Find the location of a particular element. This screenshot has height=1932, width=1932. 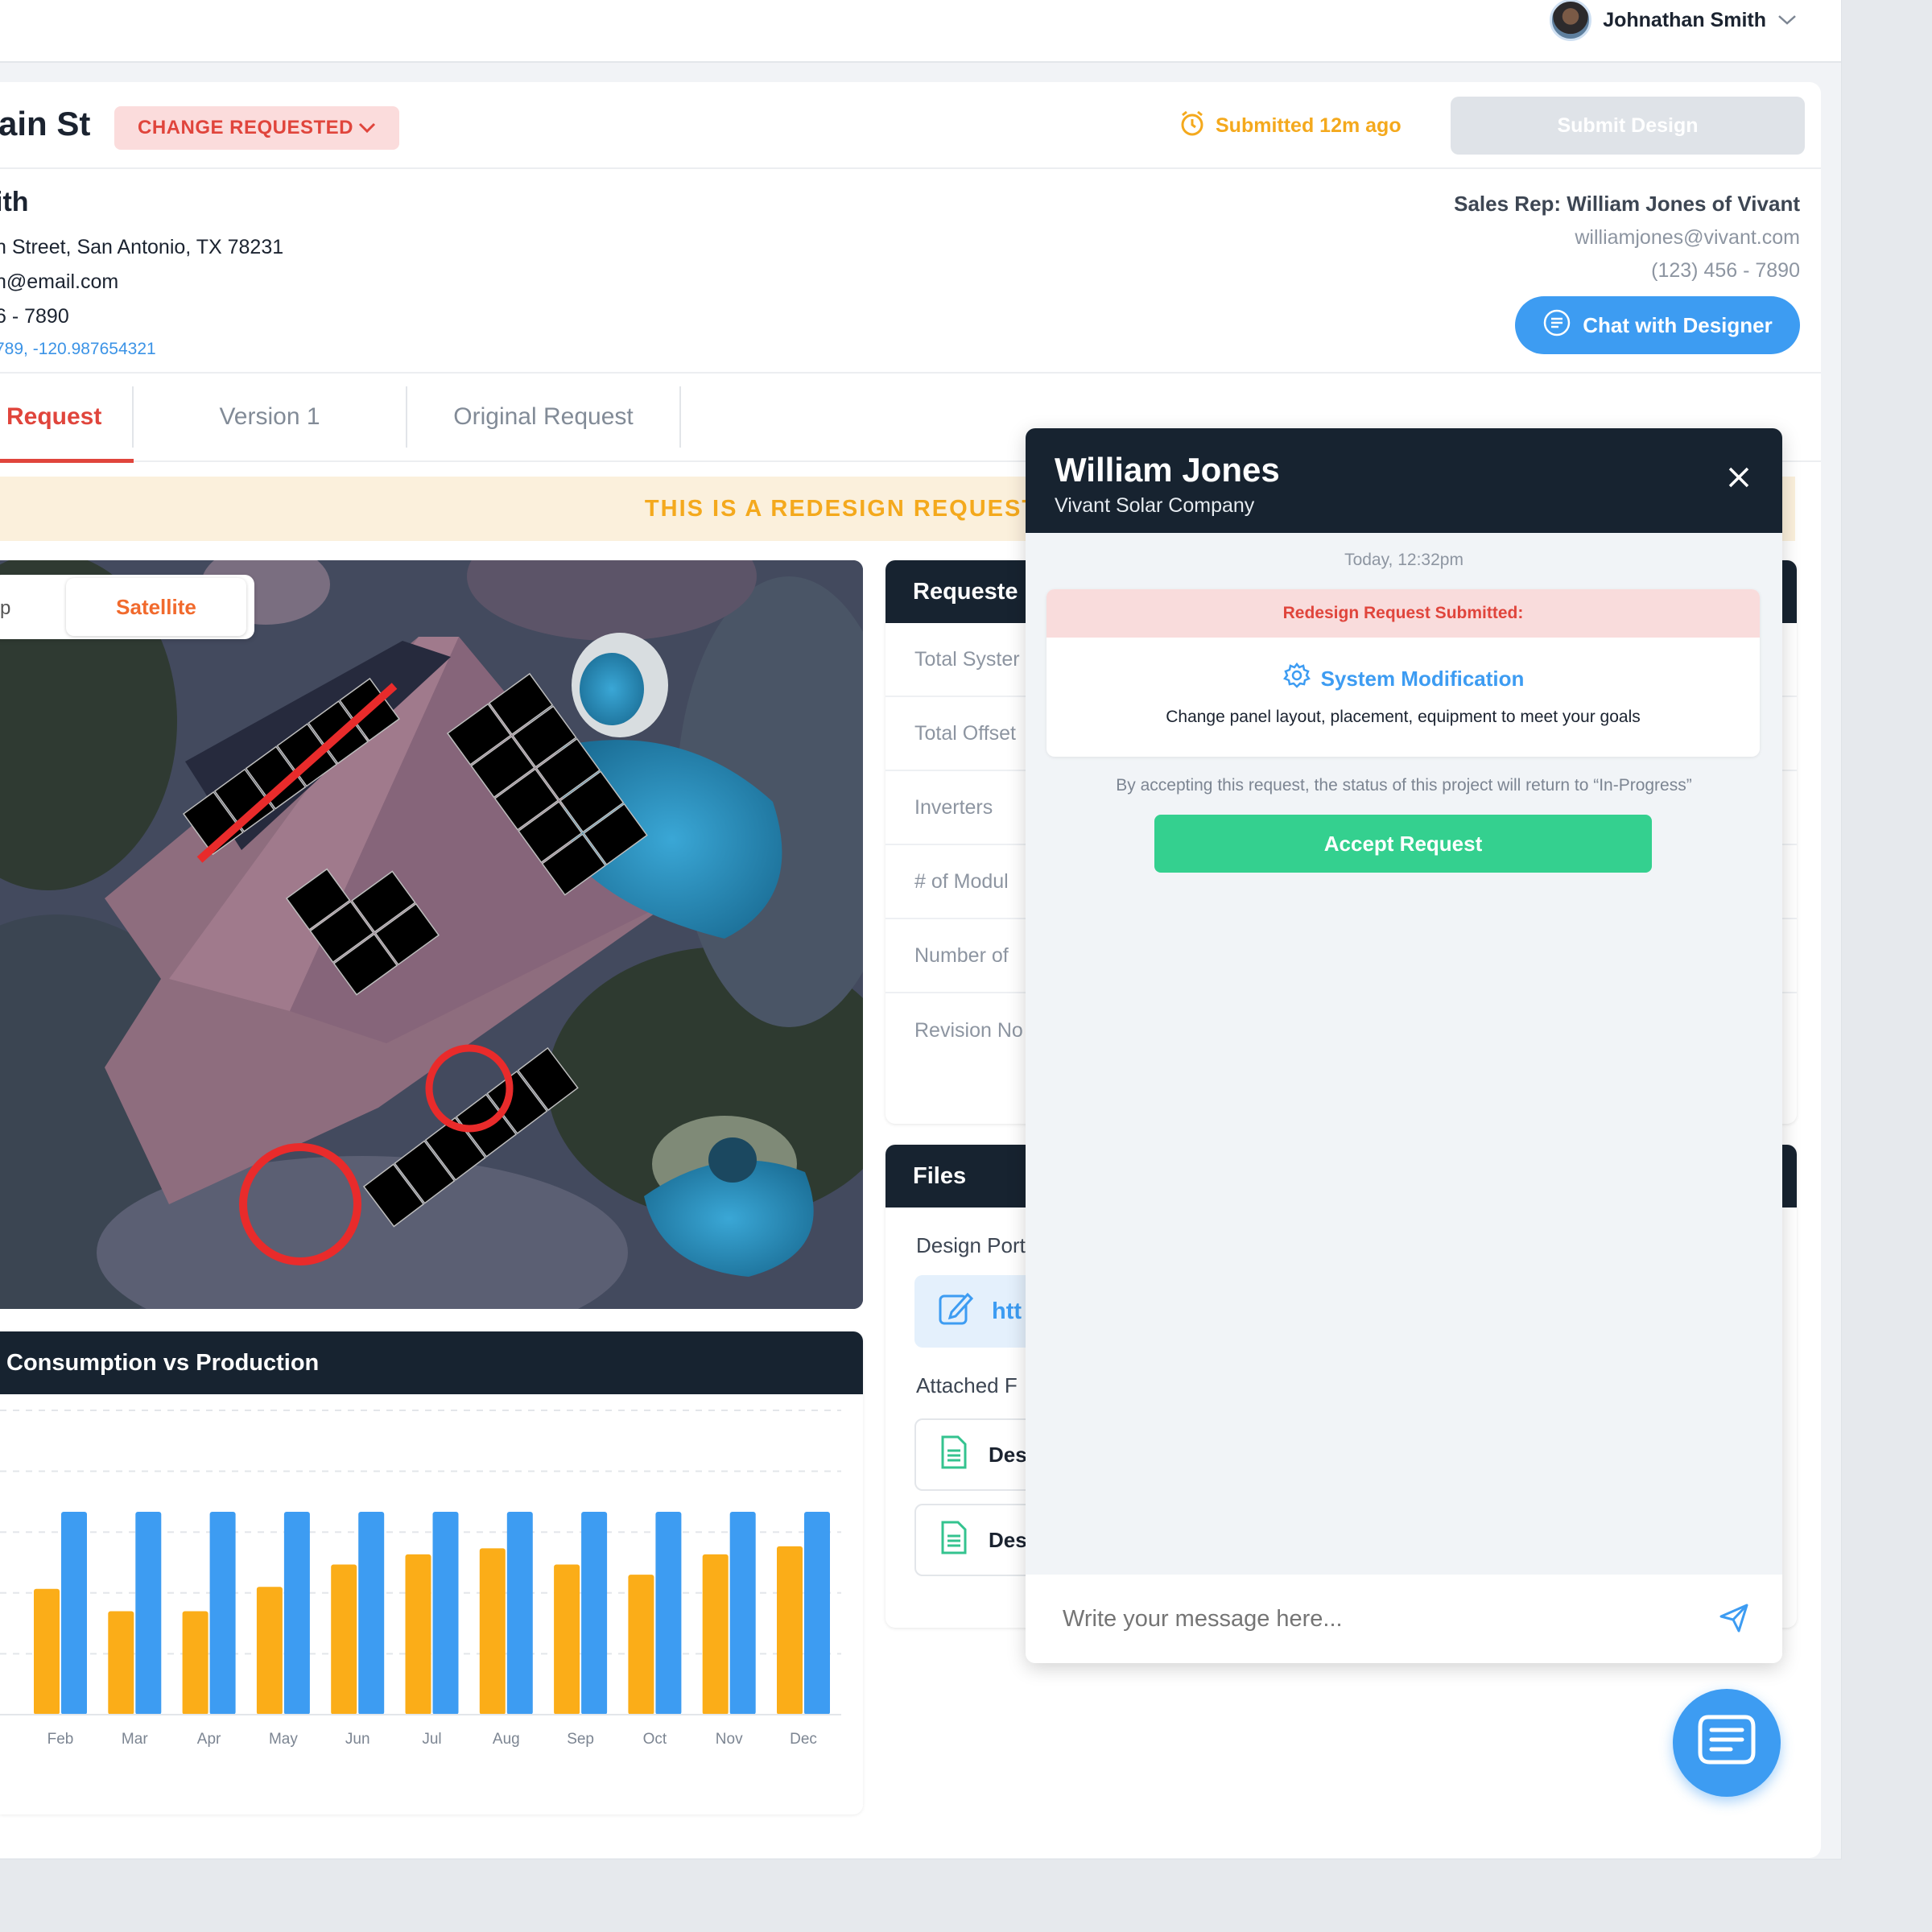

user-name: Johnathan Smith is located at coordinates (1685, 19).